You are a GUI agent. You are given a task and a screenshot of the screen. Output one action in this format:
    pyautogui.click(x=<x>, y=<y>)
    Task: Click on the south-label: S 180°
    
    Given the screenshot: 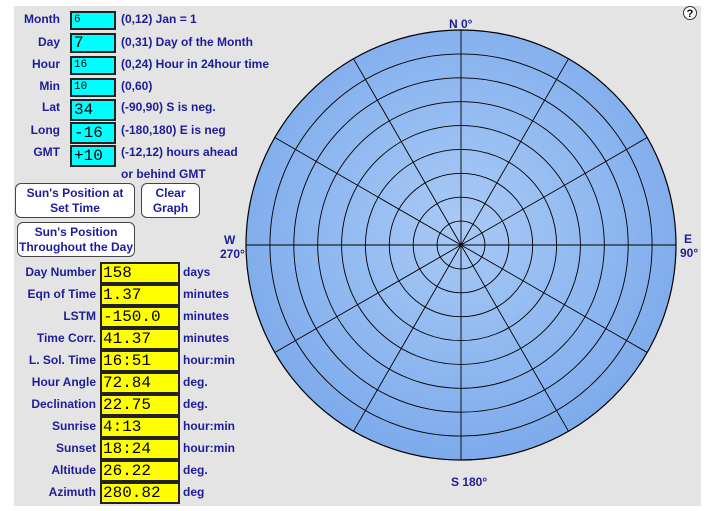 What is the action you would take?
    pyautogui.click(x=469, y=482)
    